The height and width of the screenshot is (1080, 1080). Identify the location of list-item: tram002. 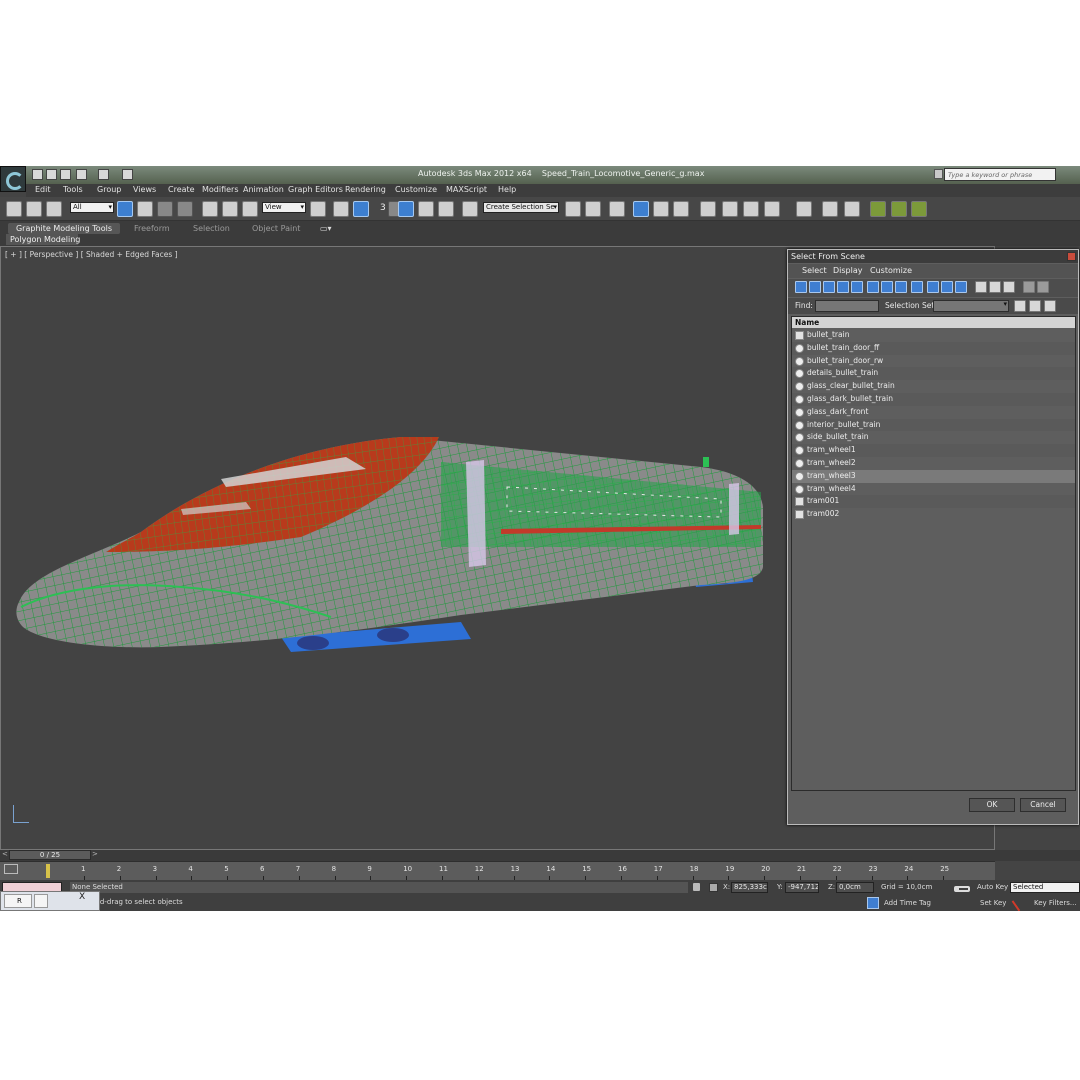
(933, 514).